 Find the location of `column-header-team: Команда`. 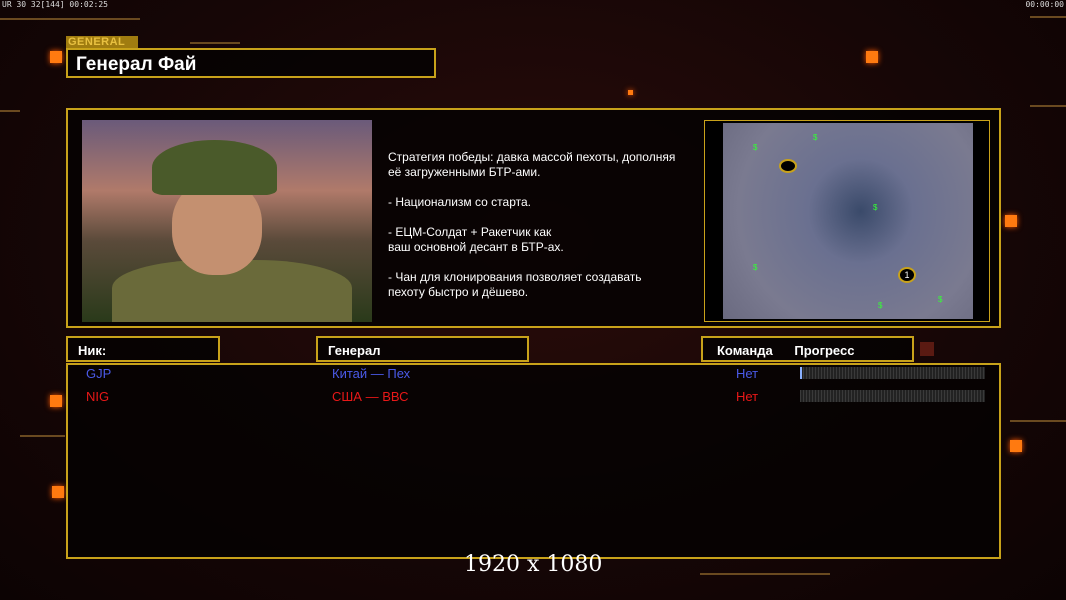

column-header-team: Команда is located at coordinates (745, 350).